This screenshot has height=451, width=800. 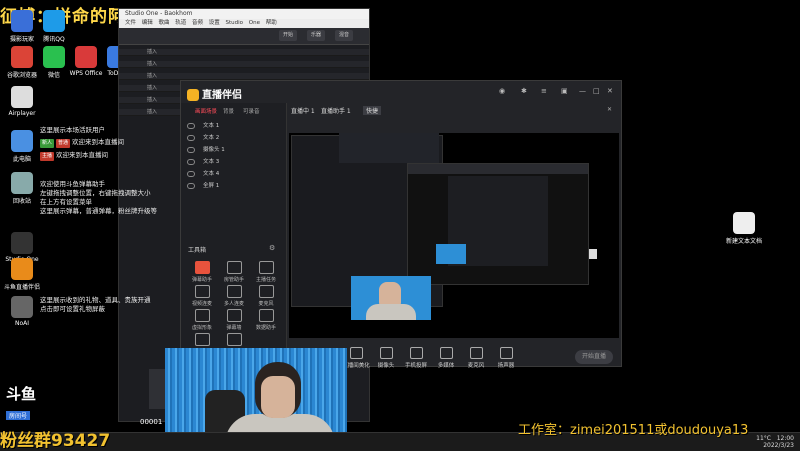 What do you see at coordinates (633, 430) in the screenshot?
I see `studio-overlay-text: 工作室：zimei201511或doudouya13` at bounding box center [633, 430].